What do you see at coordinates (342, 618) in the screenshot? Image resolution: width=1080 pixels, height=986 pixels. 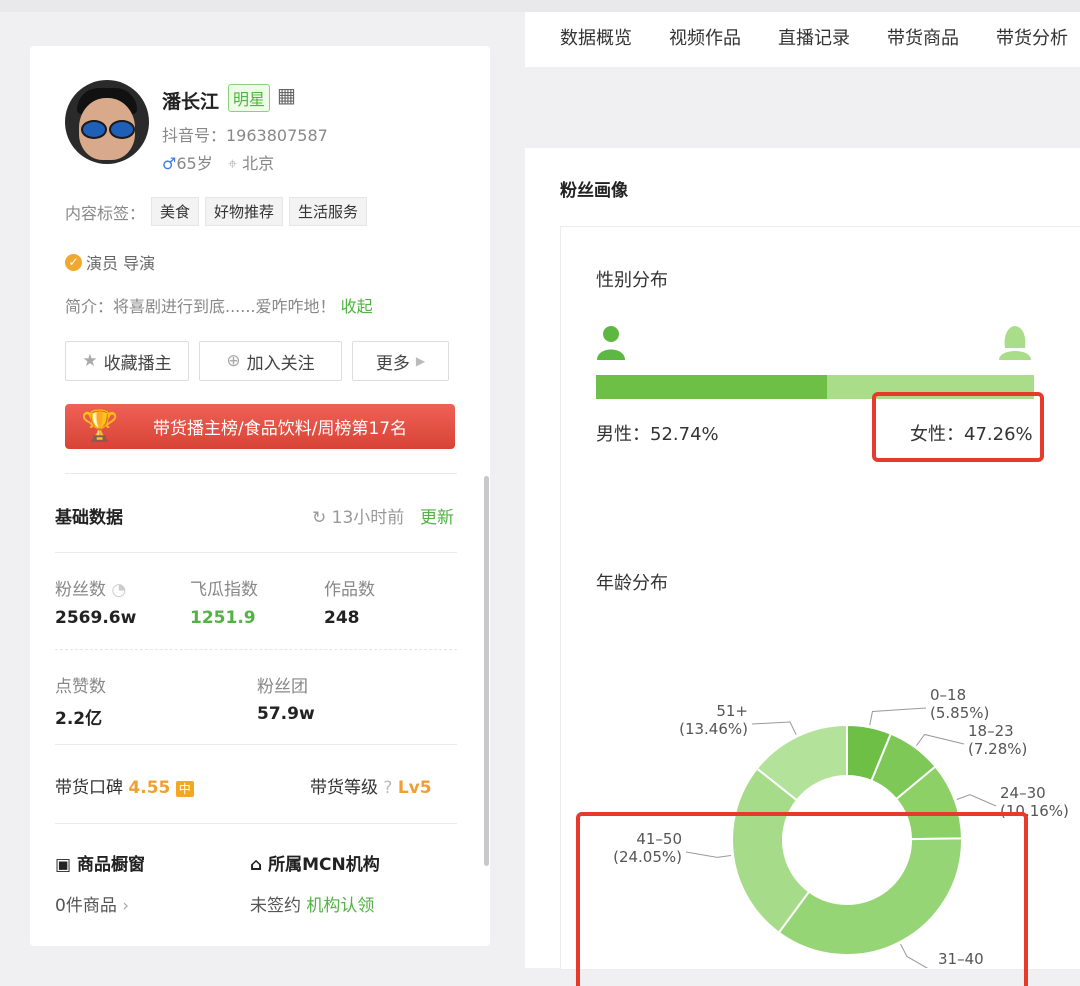 I see `works-value: 248` at bounding box center [342, 618].